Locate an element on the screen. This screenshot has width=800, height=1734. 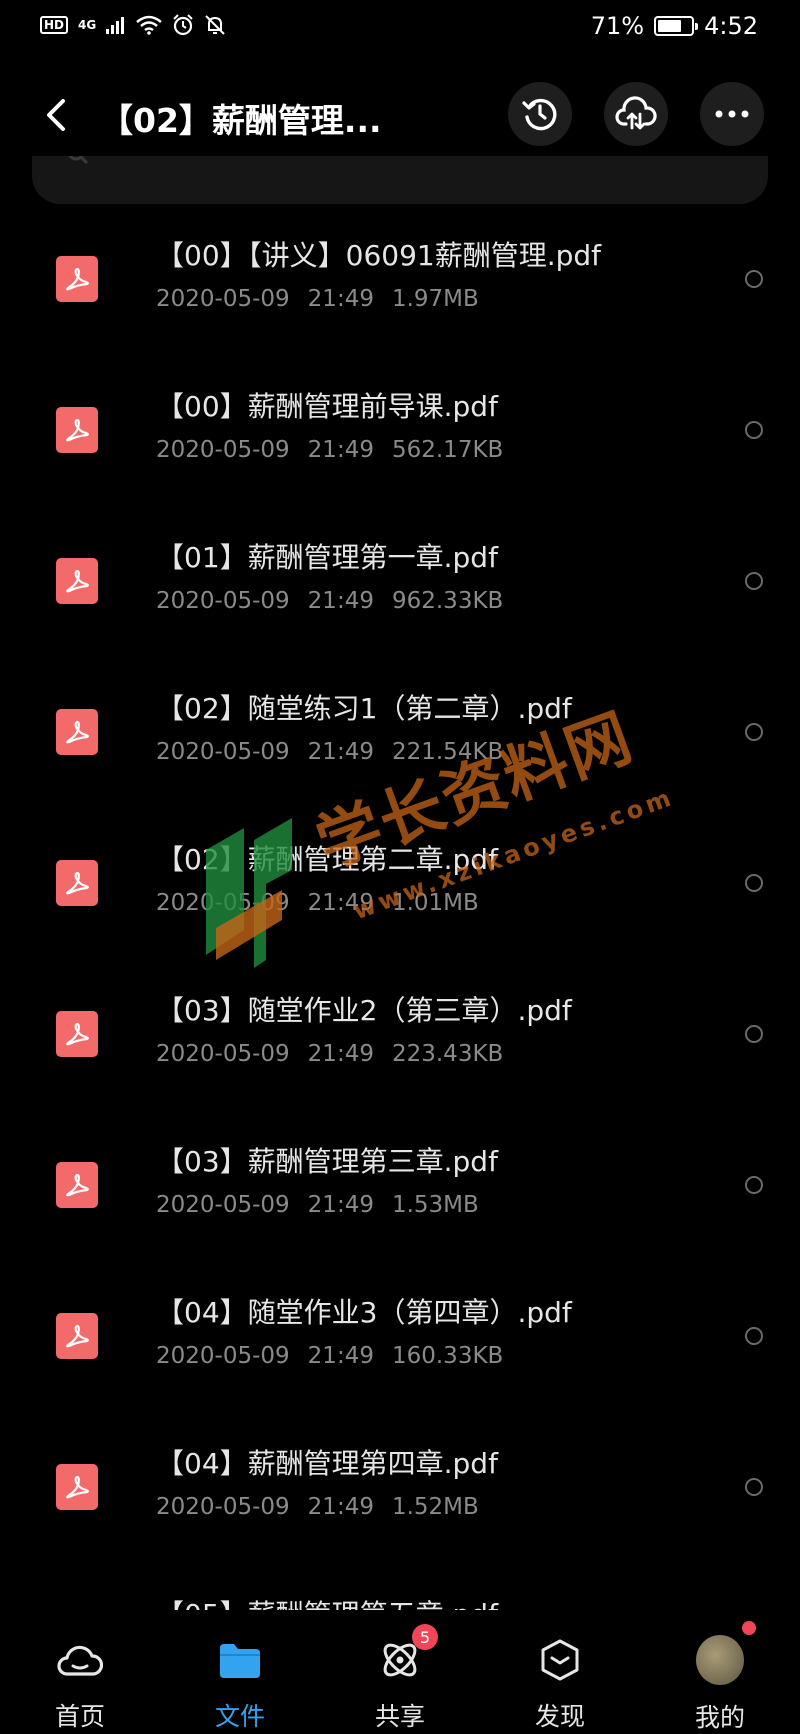
bottom-navigation: 首页 文件 5 共享 发现 我的 is located at coordinates (400, 1671).